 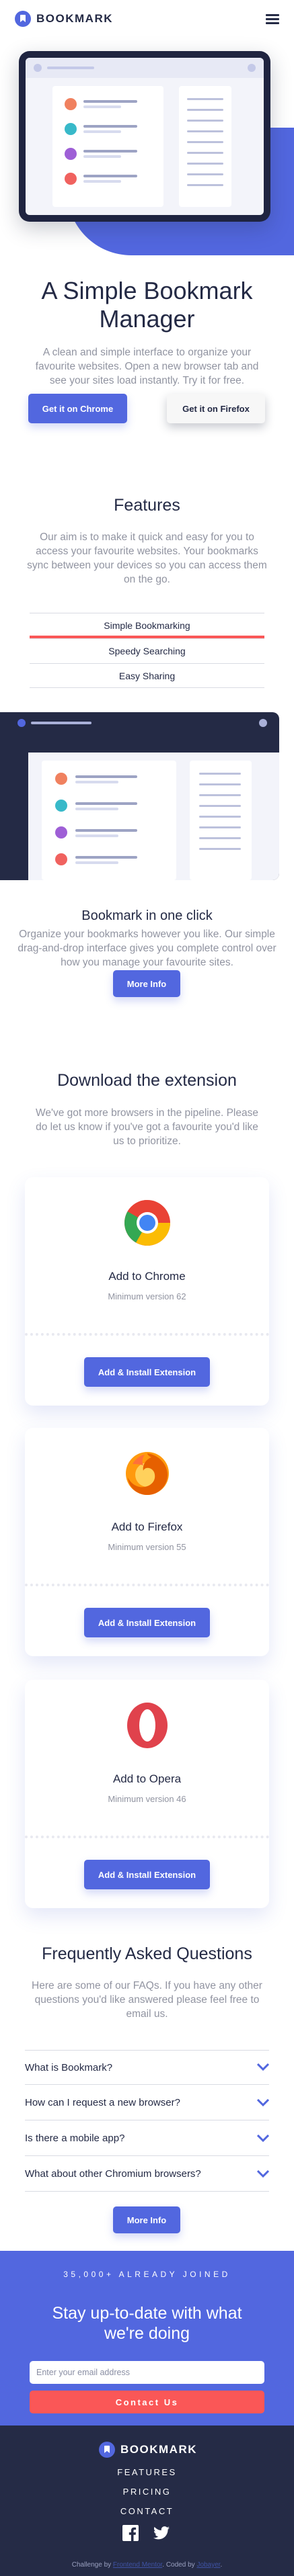 I want to click on footer-logo: BOOKMARK, so click(x=148, y=2450).